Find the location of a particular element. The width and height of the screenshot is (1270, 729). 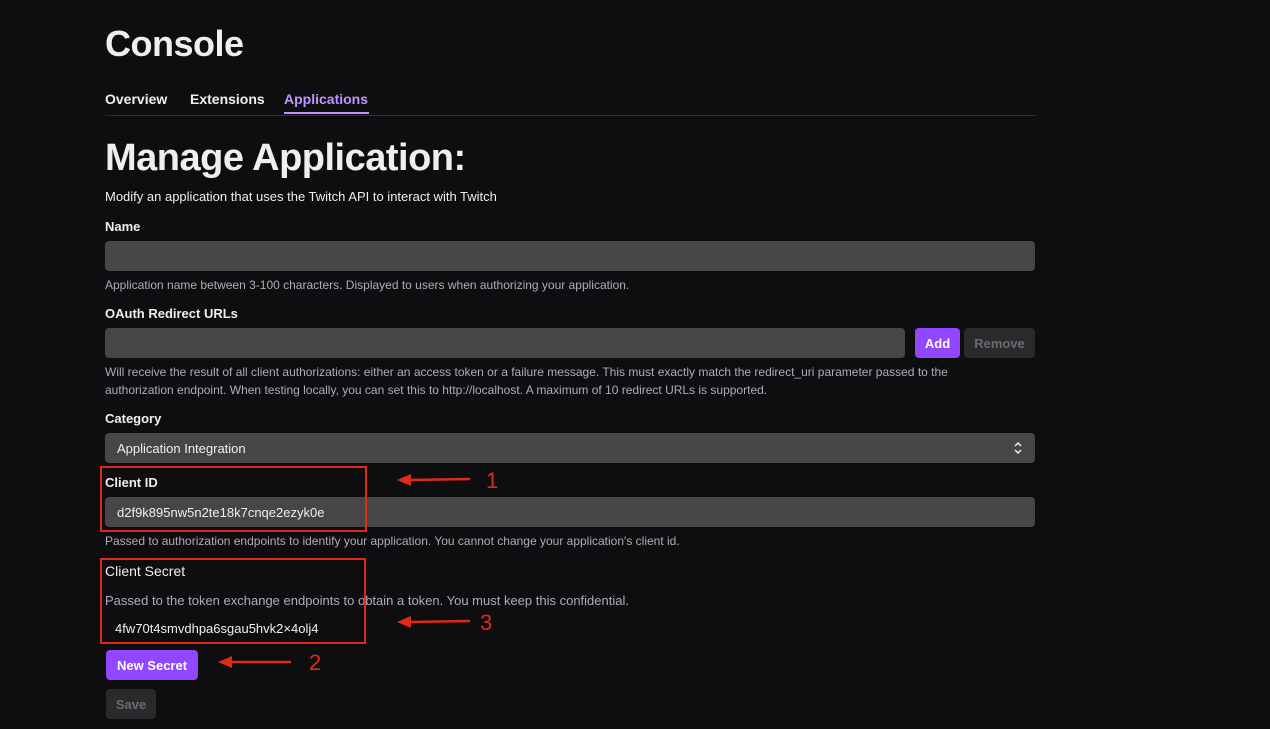

annotation-arrow-2-icon is located at coordinates (254, 662).